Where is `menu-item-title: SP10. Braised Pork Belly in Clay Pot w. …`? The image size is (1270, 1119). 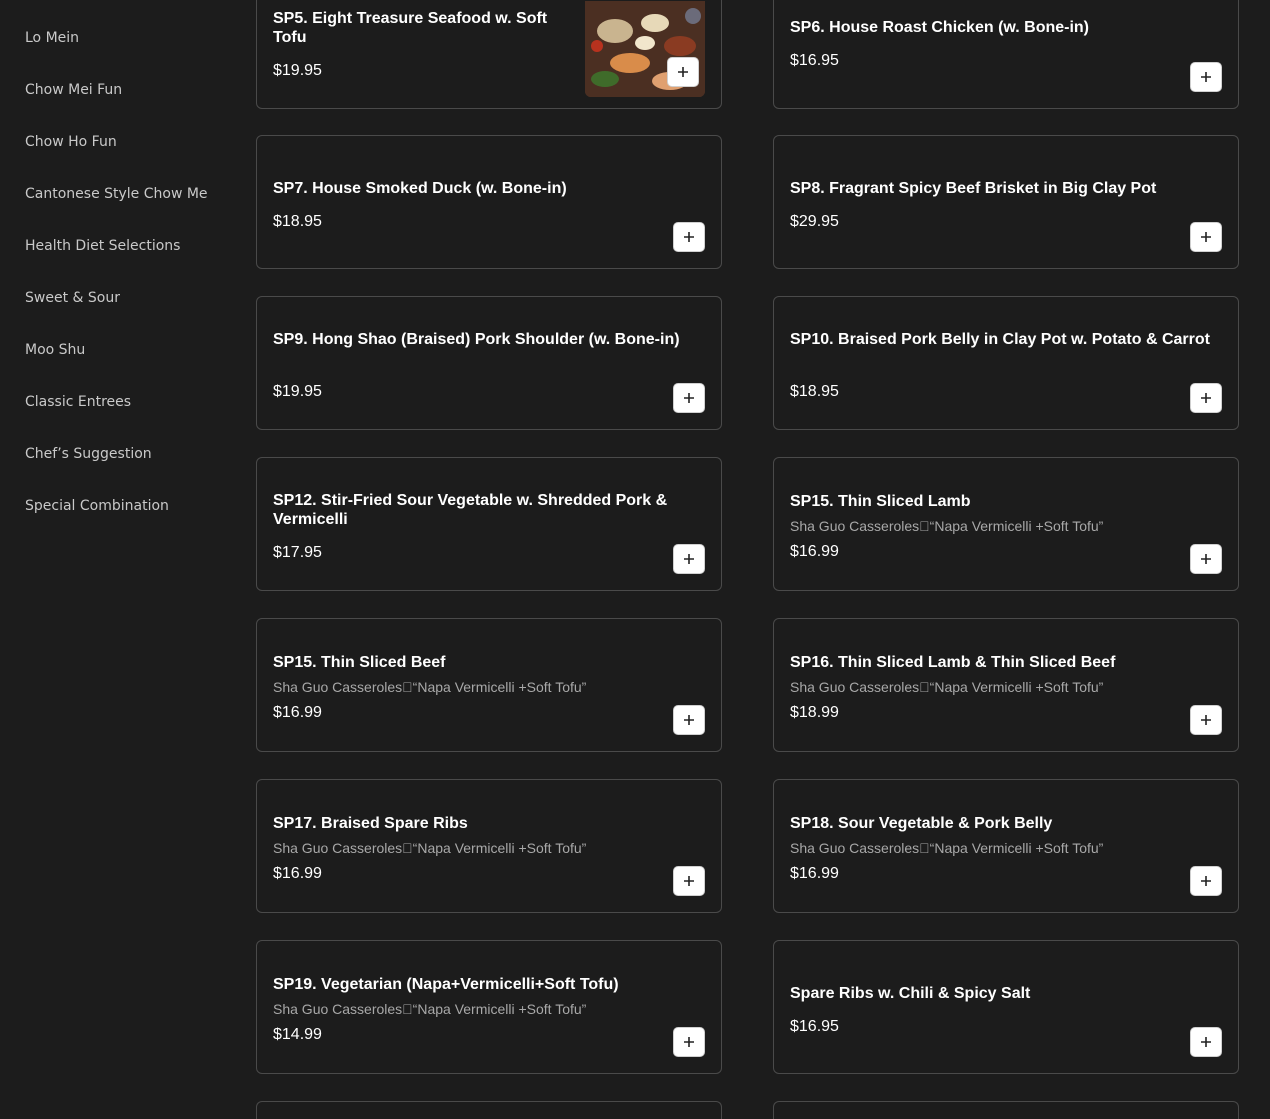 menu-item-title: SP10. Braised Pork Belly in Clay Pot w. … is located at coordinates (1000, 339).